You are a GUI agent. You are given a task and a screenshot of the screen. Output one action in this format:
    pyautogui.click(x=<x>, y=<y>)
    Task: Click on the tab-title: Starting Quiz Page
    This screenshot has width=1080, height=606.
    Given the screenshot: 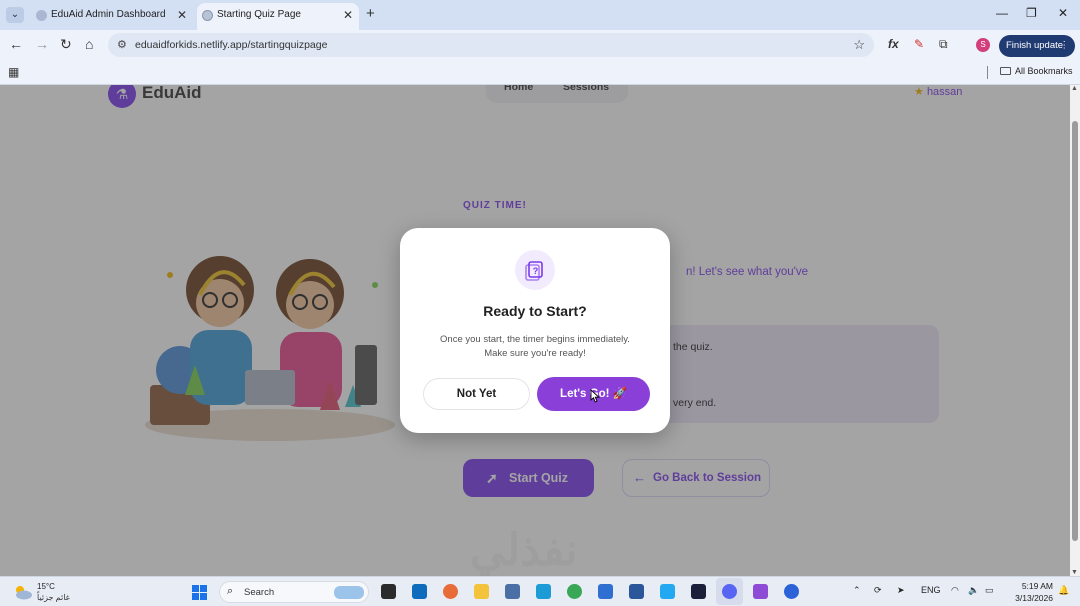 What is the action you would take?
    pyautogui.click(x=259, y=14)
    